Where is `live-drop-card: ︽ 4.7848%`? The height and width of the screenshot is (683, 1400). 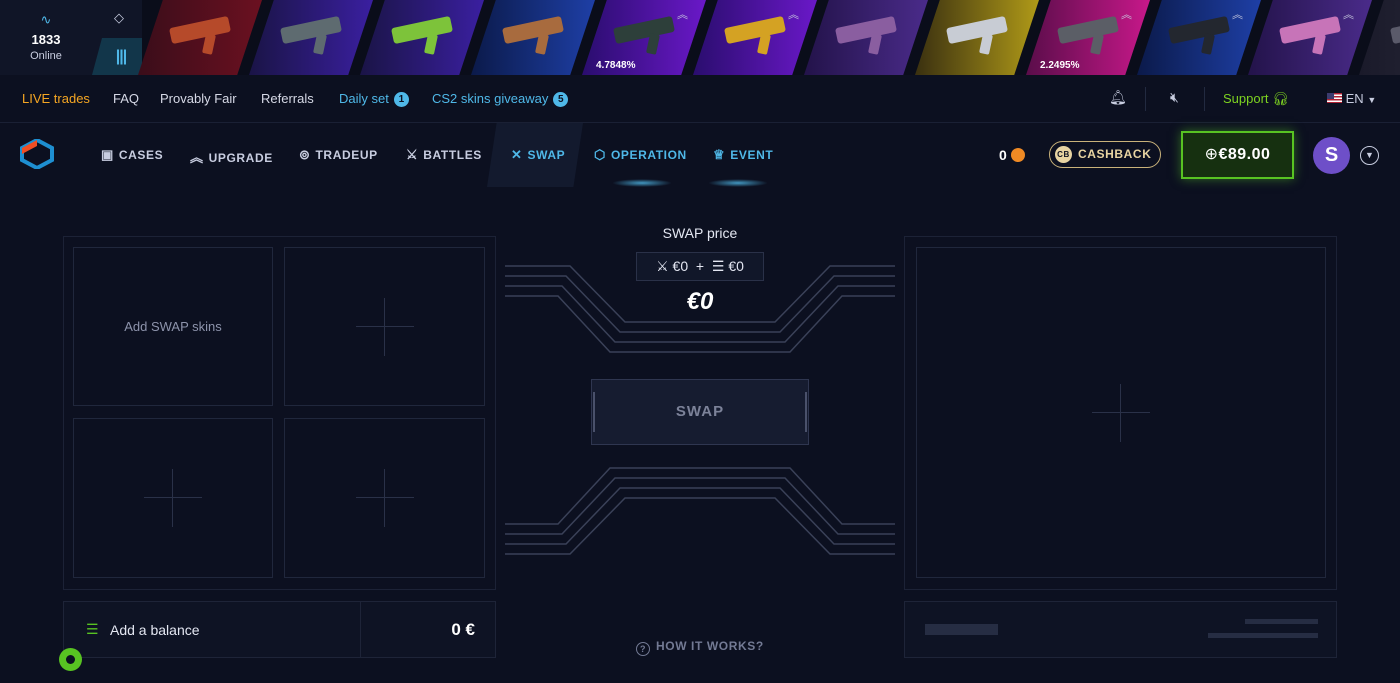
live-drop-card: ︽ 4.7848% is located at coordinates (644, 37).